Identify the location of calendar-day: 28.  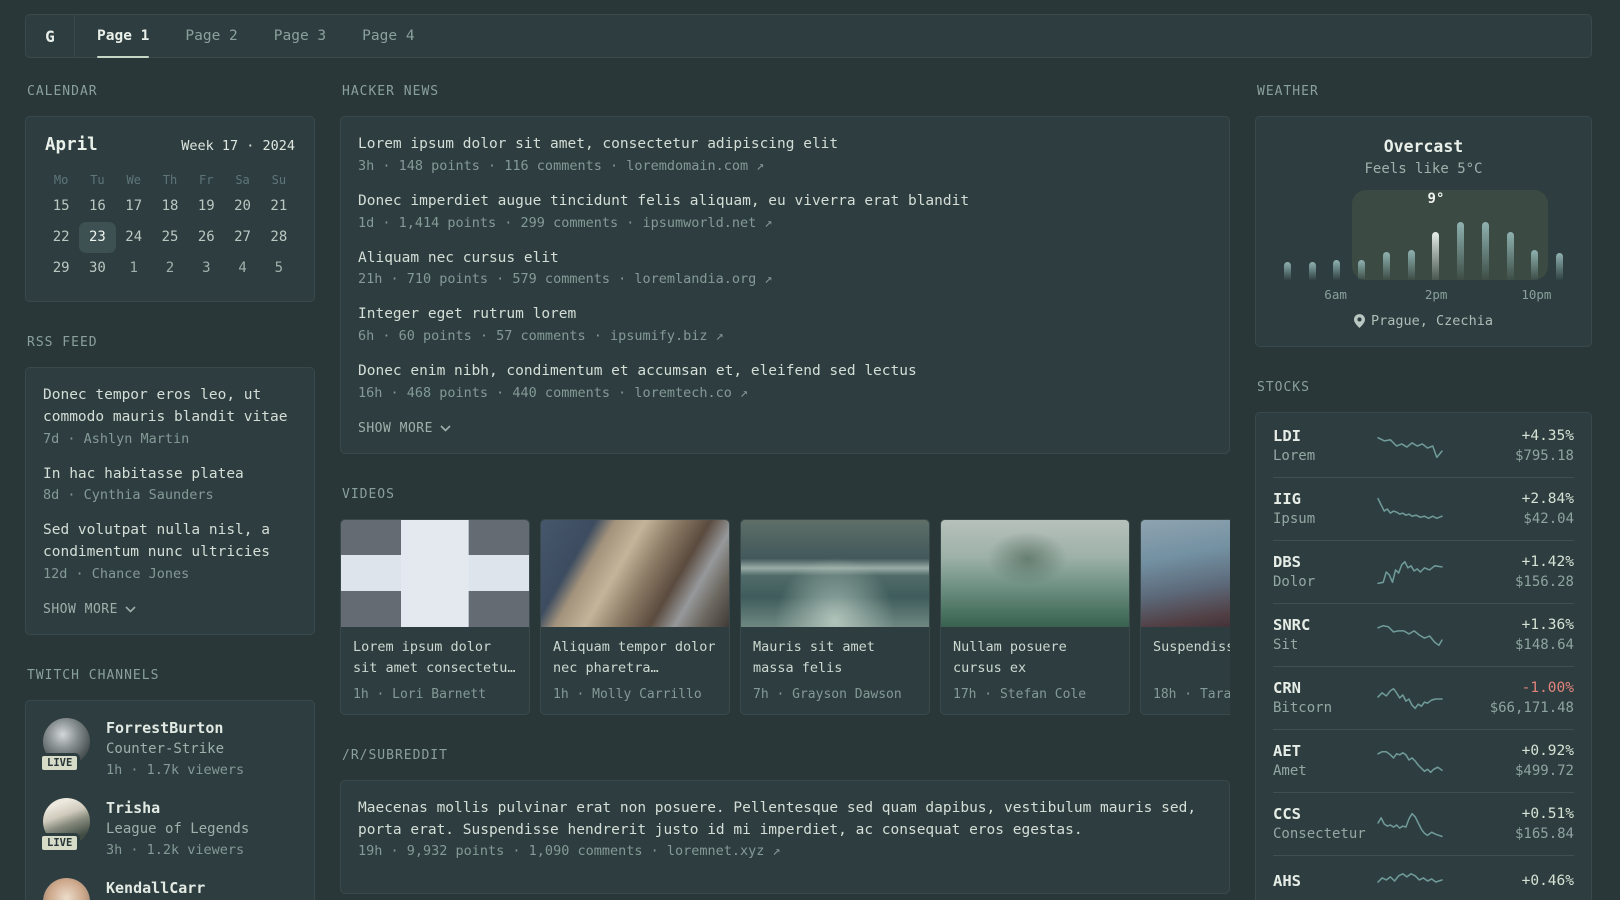
(279, 237).